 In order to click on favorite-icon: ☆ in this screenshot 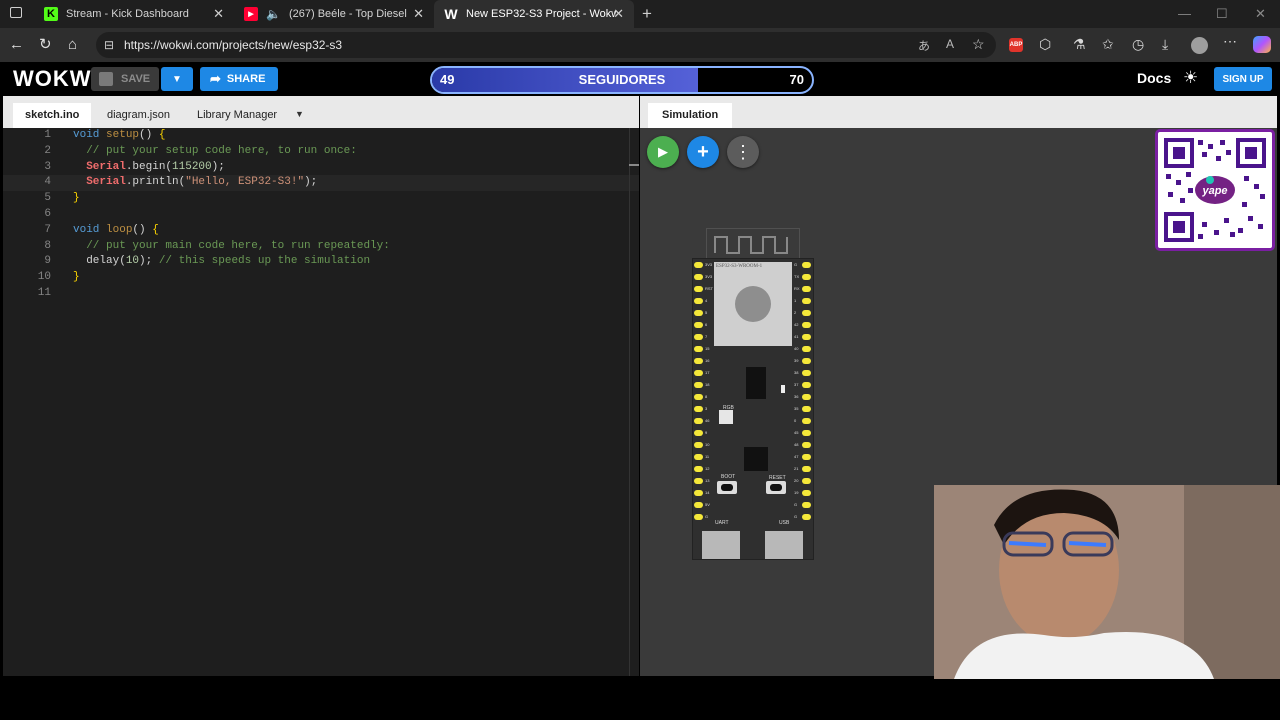, I will do `click(978, 44)`.